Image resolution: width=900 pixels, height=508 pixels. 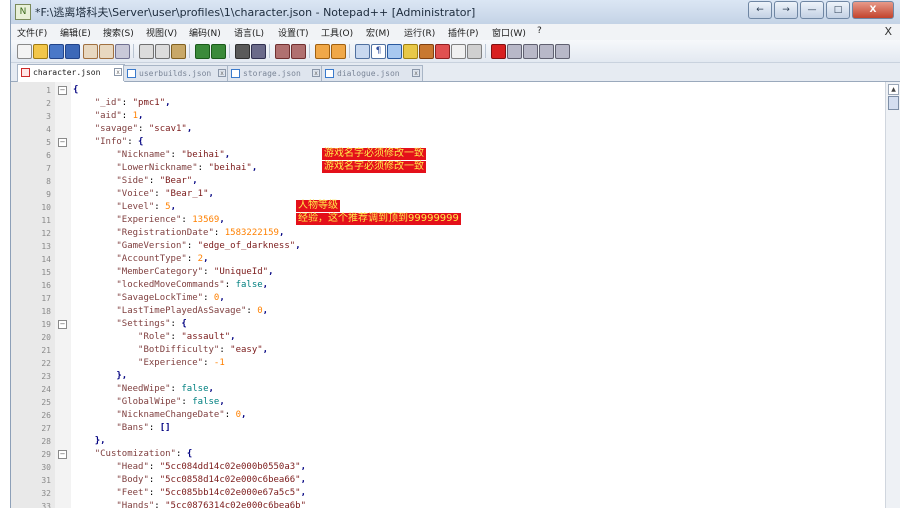 I want to click on code-line: 23 },, so click(x=444, y=376).